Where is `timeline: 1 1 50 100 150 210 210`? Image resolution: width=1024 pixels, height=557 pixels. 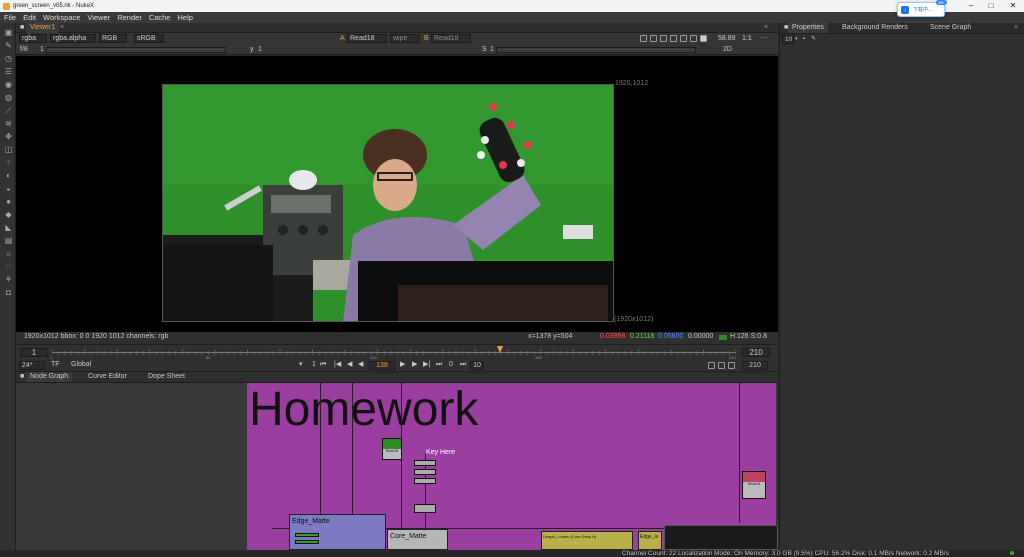 timeline: 1 1 50 100 150 210 210 is located at coordinates (397, 352).